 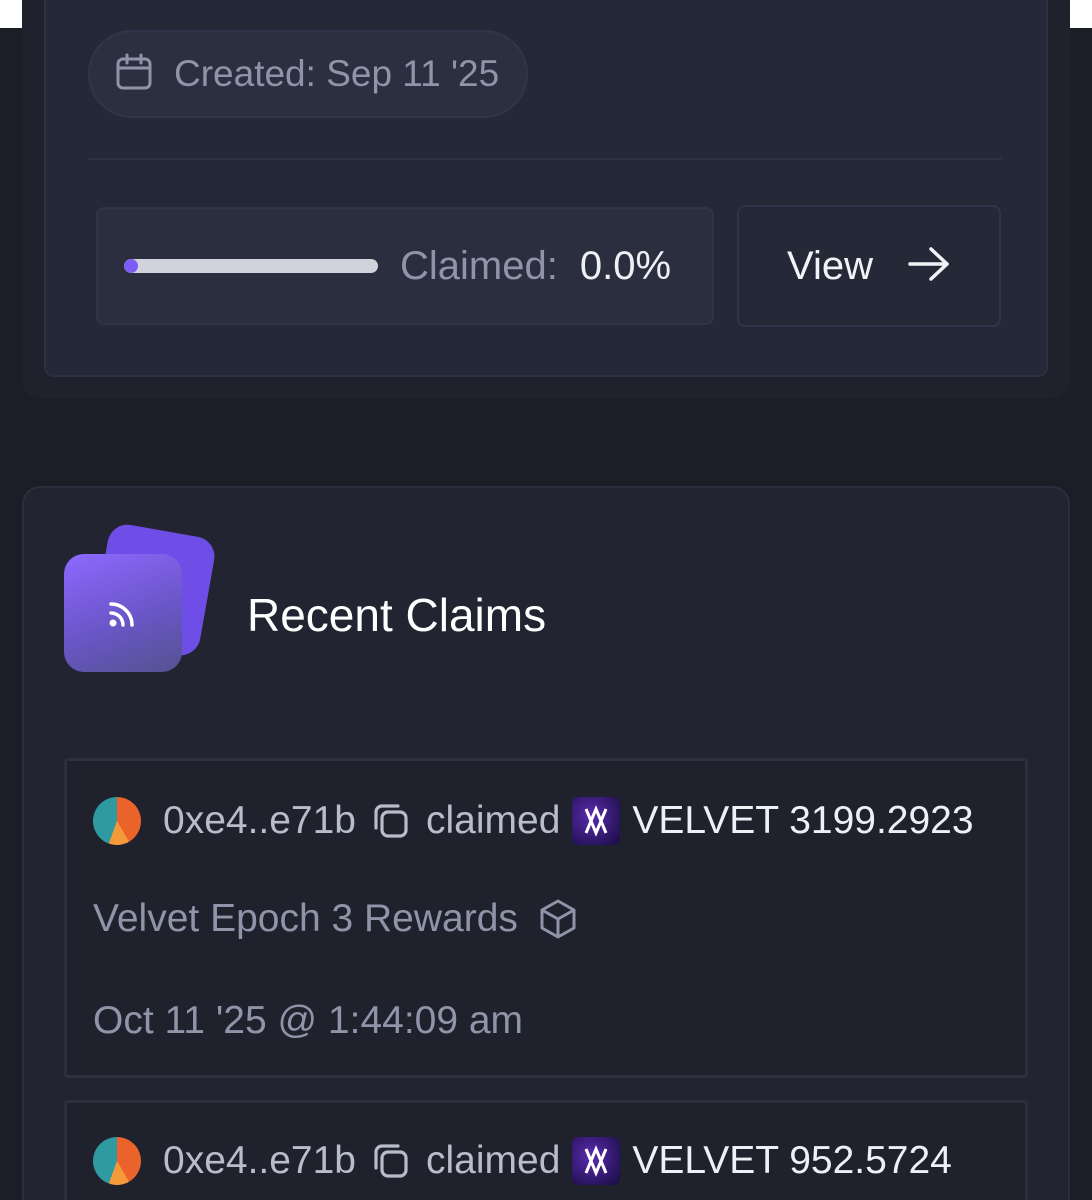 I want to click on claim-progress-box: Claimed: 0.0%, so click(x=405, y=266).